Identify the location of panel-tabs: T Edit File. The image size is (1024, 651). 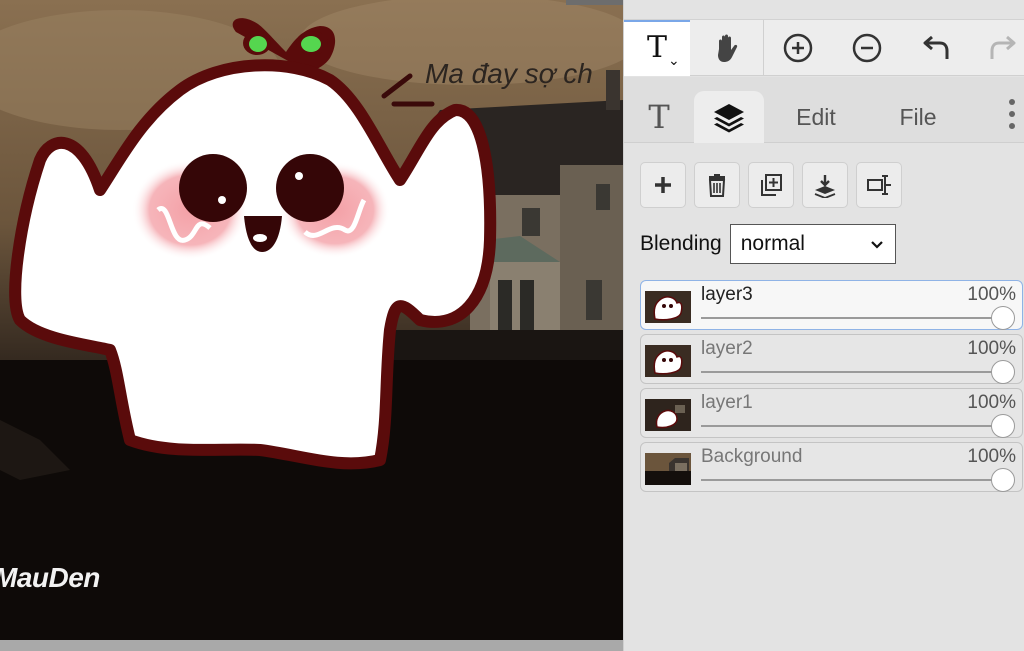
(824, 110).